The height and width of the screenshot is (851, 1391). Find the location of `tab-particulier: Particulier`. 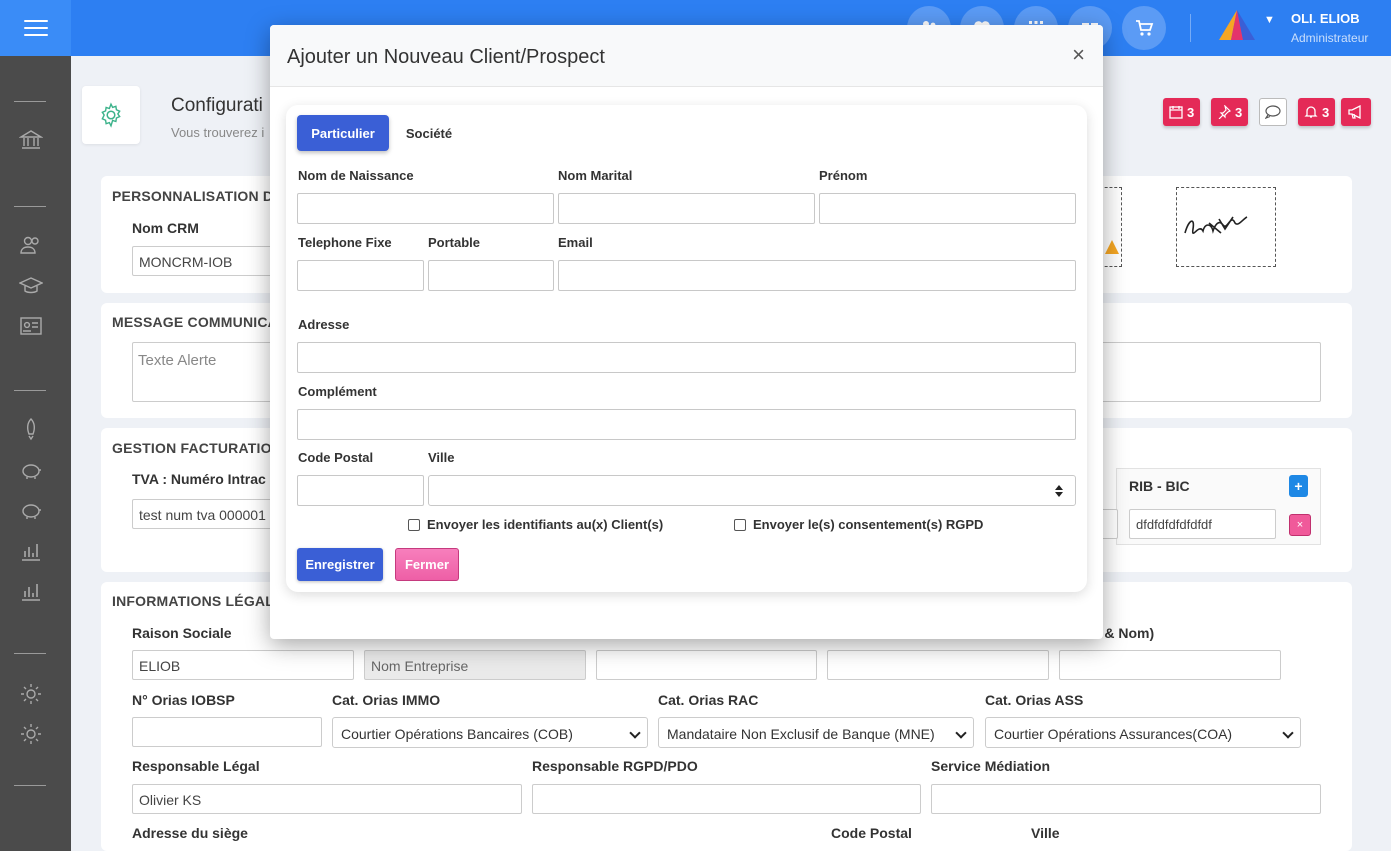

tab-particulier: Particulier is located at coordinates (343, 133).